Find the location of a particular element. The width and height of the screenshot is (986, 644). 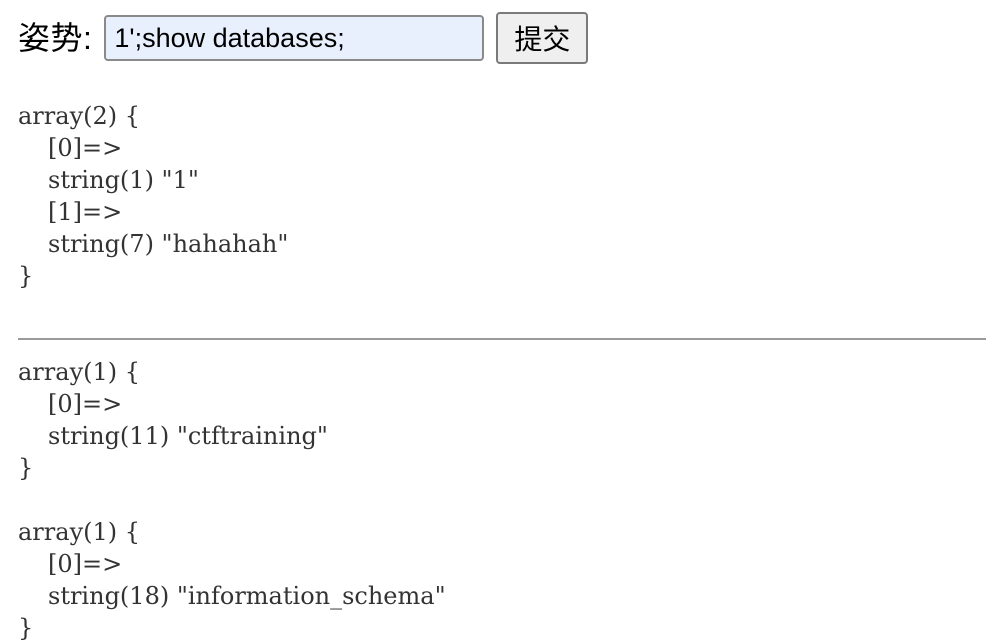

result-dump: array(1) { [0]=> string(11) "ctftraining"} is located at coordinates (173, 420).